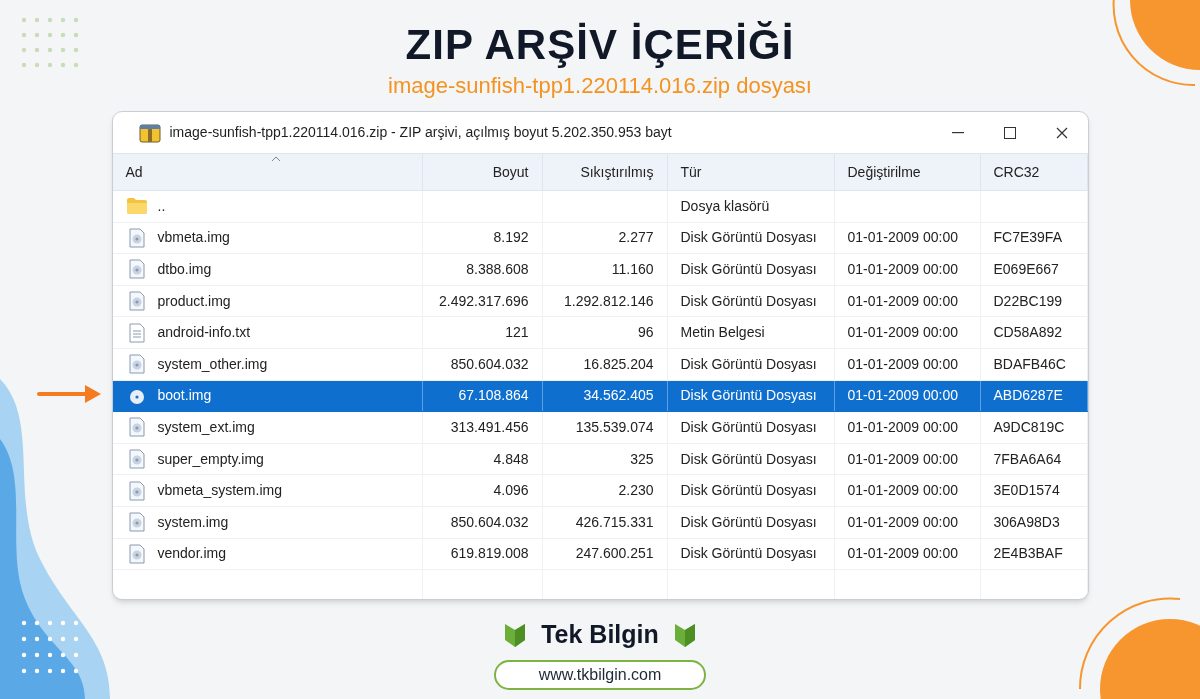 This screenshot has height=699, width=1200. I want to click on packed-size-cell-text: 1.292.812.146, so click(608, 301).